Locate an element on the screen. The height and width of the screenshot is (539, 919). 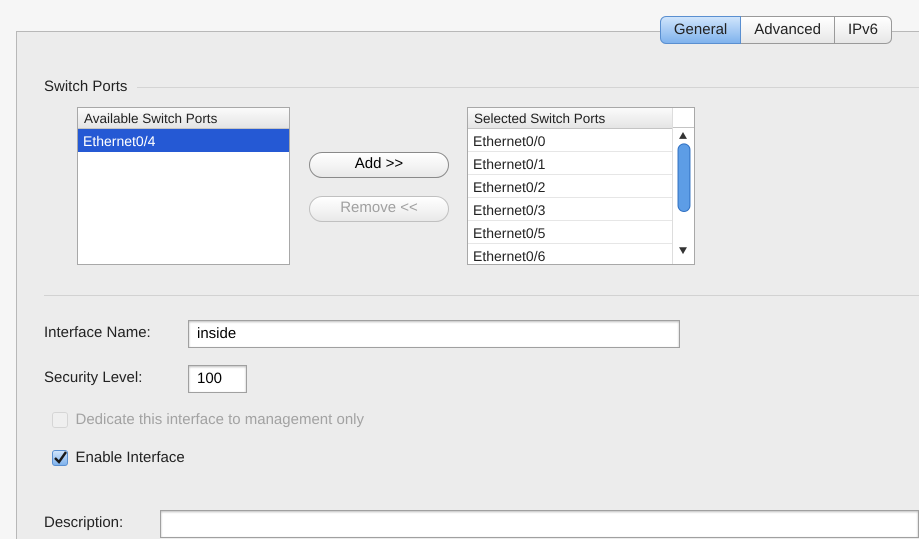
port-item: Ethernet0/1 is located at coordinates (570, 163).